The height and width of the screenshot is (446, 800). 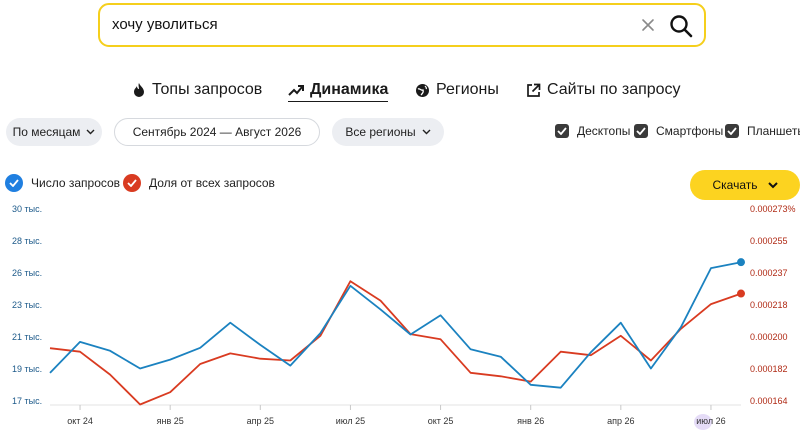 I want to click on y-axis-left-tick-label: 17 тыс., so click(x=27, y=401).